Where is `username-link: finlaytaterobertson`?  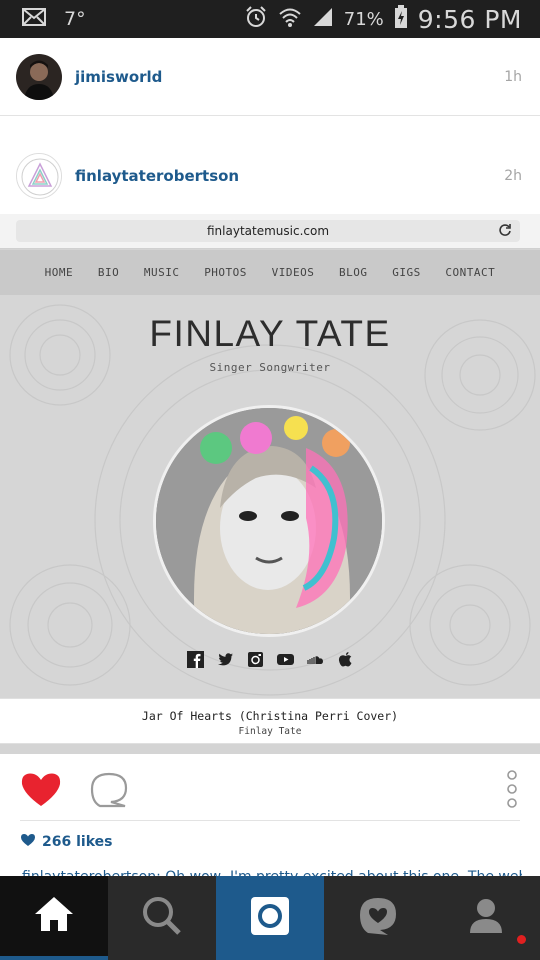
username-link: finlaytaterobertson is located at coordinates (157, 176).